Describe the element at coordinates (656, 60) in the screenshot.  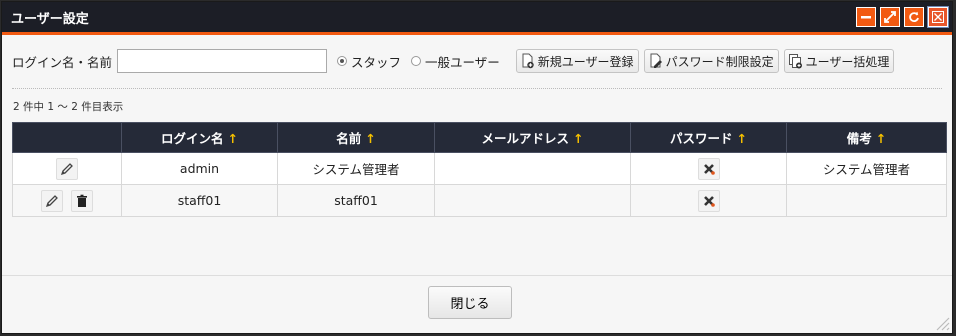
I see `edit-document-icon` at that location.